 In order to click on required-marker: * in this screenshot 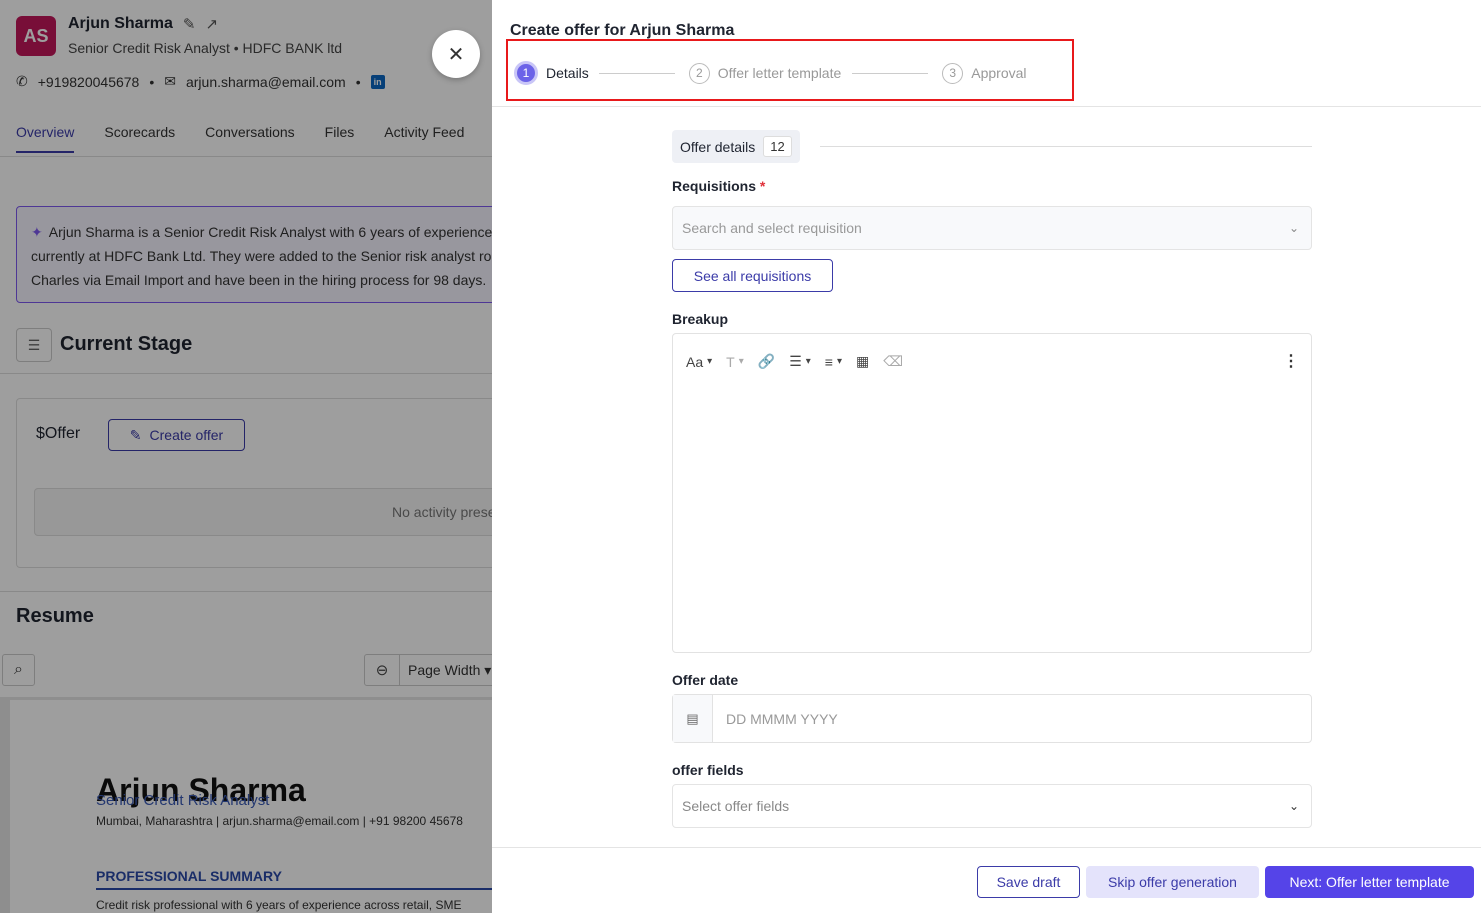, I will do `click(762, 186)`.